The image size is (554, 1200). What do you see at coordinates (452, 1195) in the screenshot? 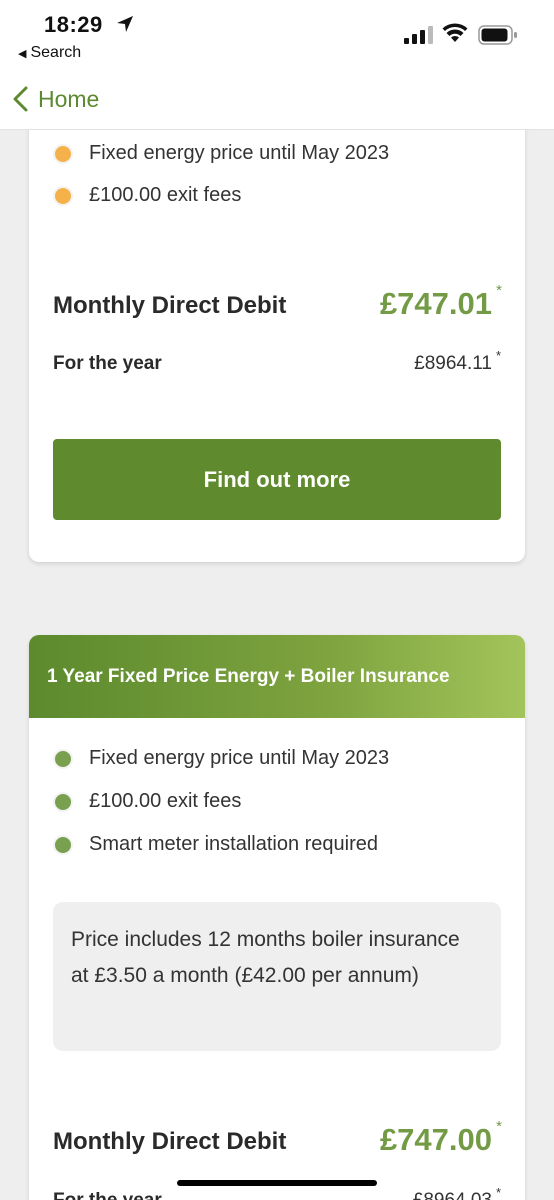
I see `yearly-price: £8964.03` at bounding box center [452, 1195].